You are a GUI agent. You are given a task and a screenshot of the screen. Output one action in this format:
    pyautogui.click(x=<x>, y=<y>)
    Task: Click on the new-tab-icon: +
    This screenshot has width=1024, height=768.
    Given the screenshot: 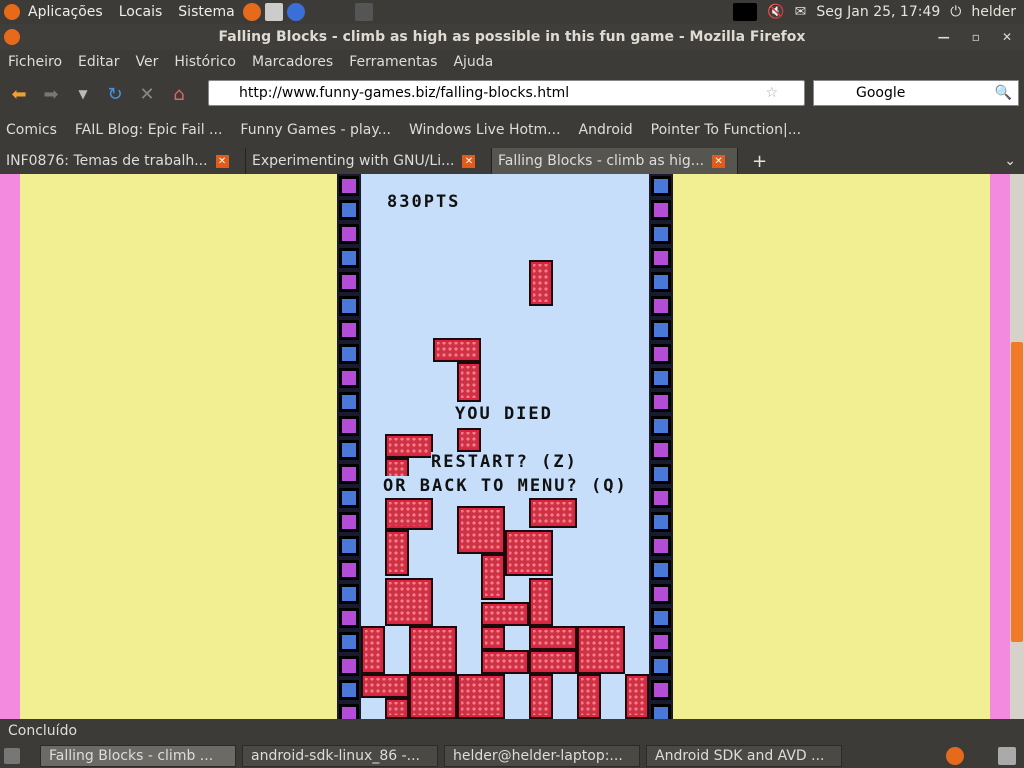 What is the action you would take?
    pyautogui.click(x=759, y=161)
    